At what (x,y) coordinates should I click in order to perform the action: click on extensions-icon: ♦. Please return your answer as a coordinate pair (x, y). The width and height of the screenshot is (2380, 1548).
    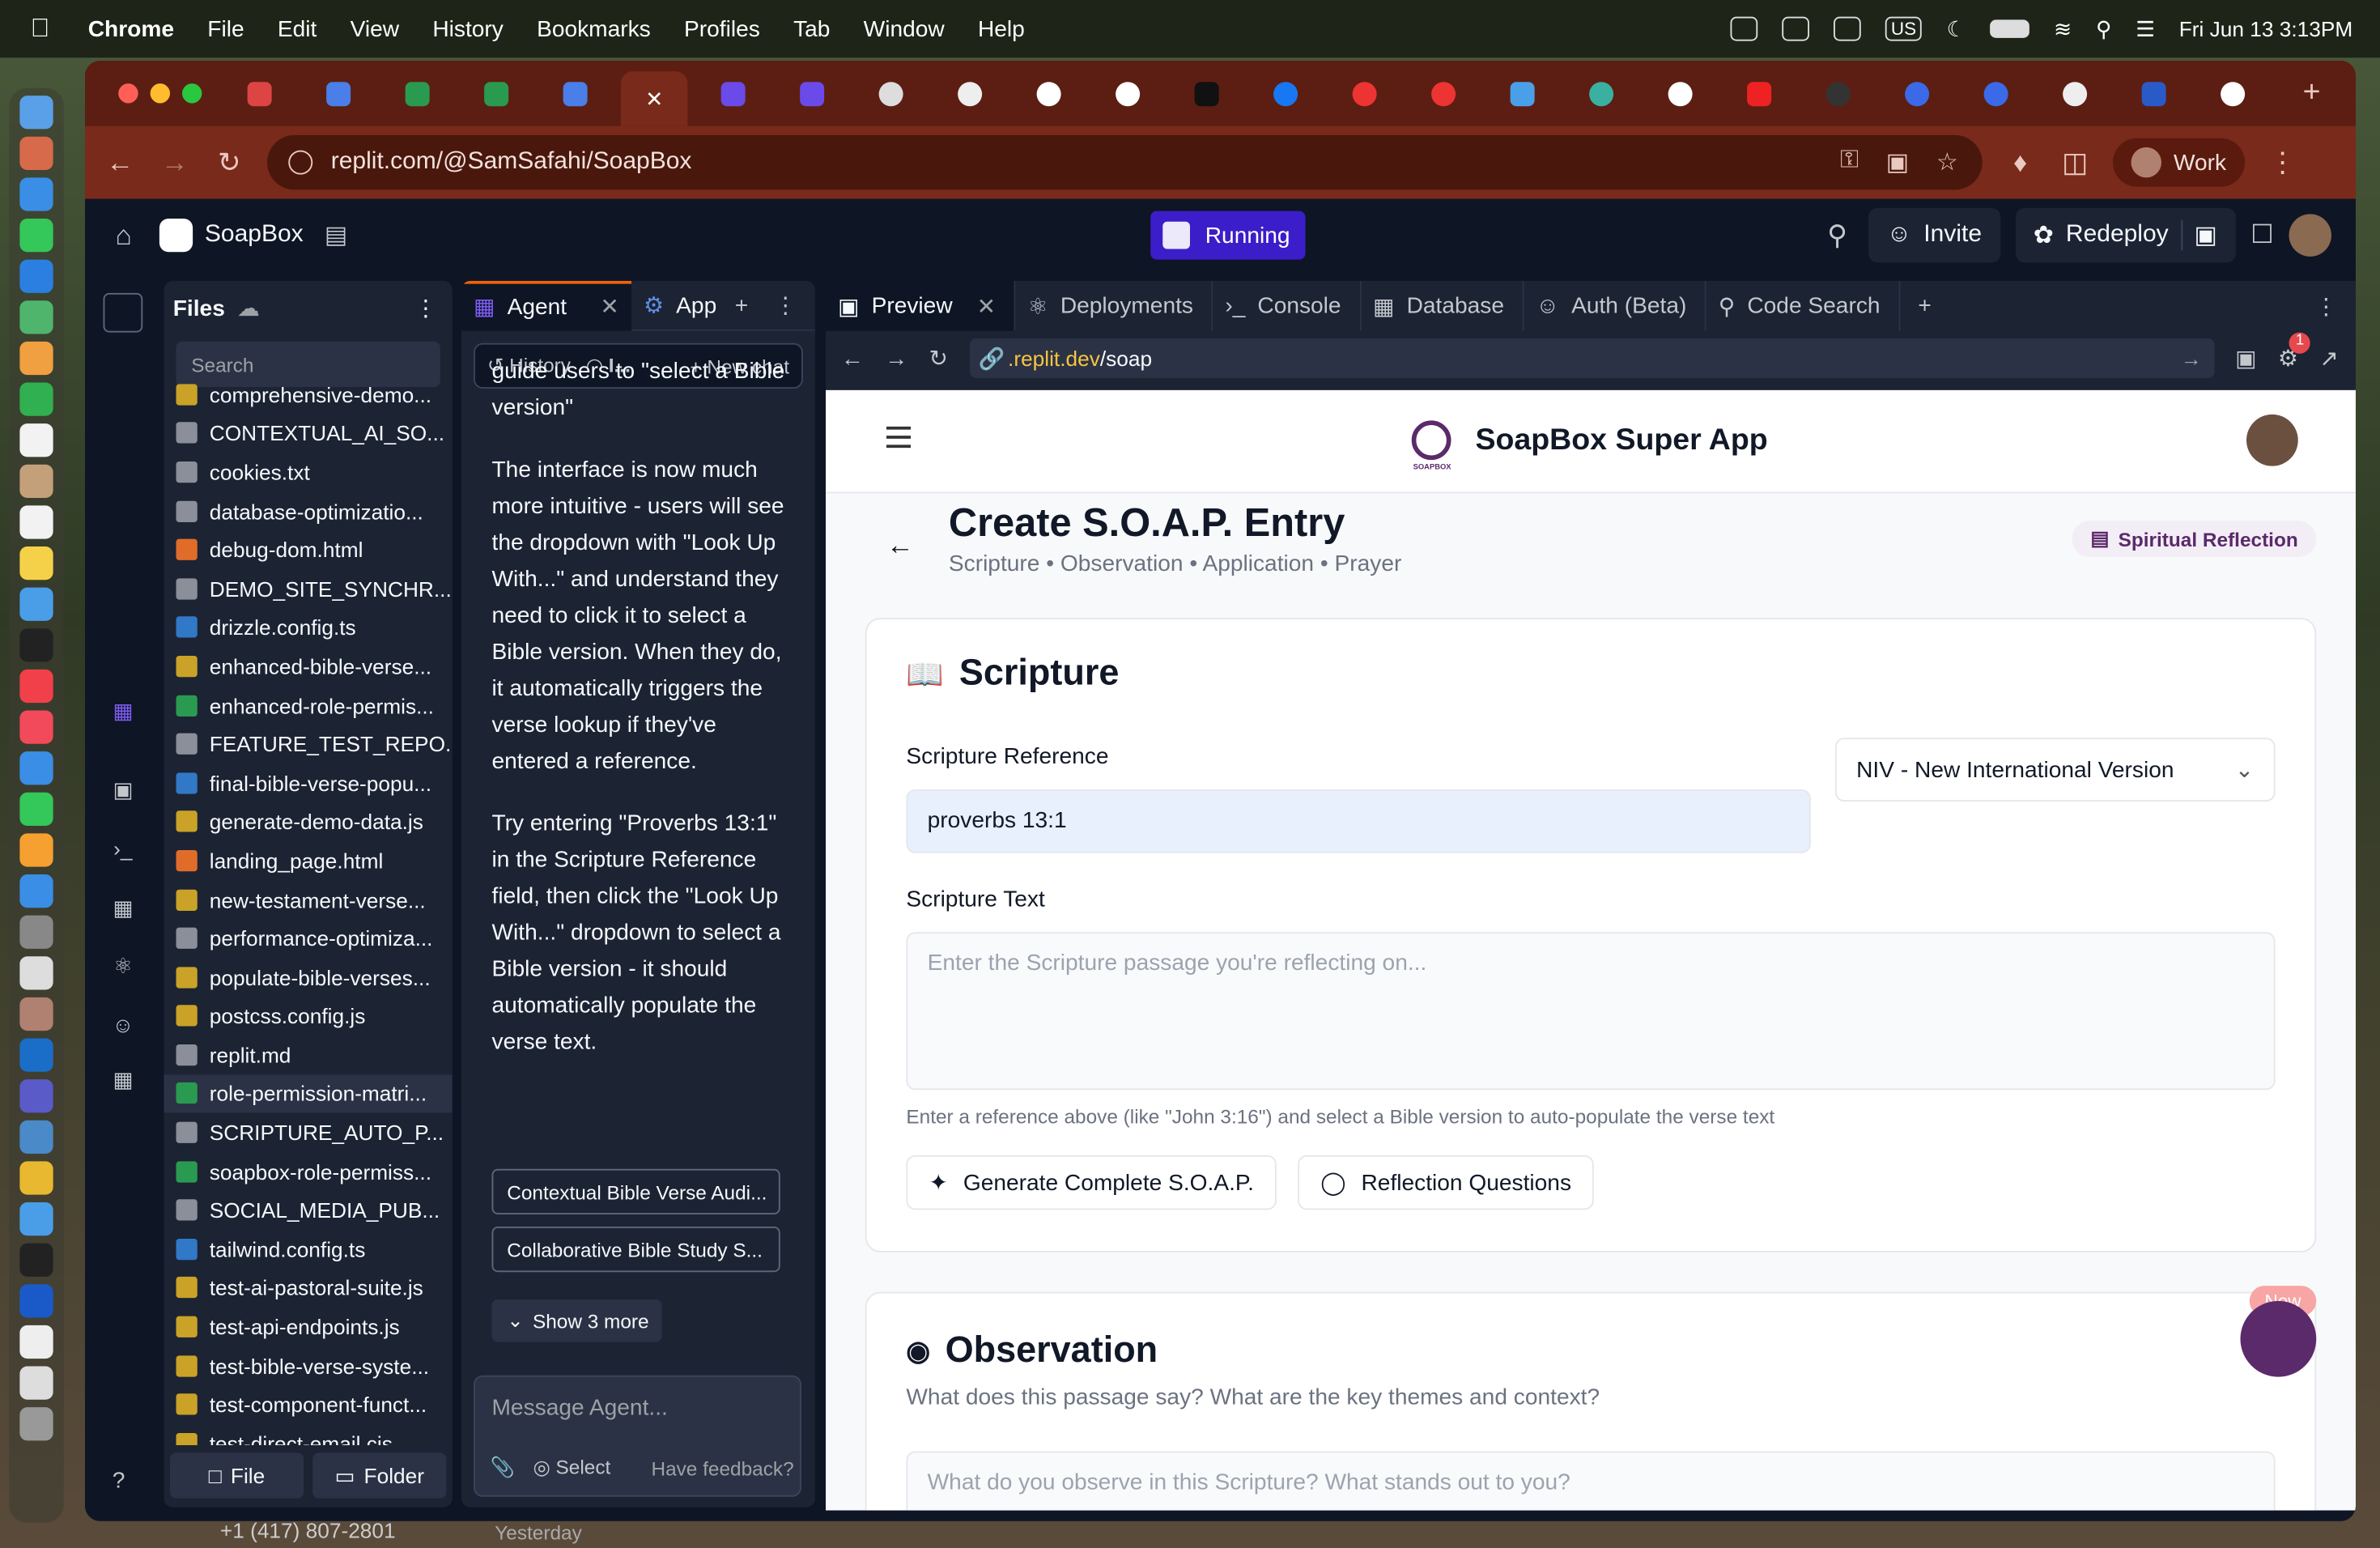
    Looking at the image, I should click on (2020, 162).